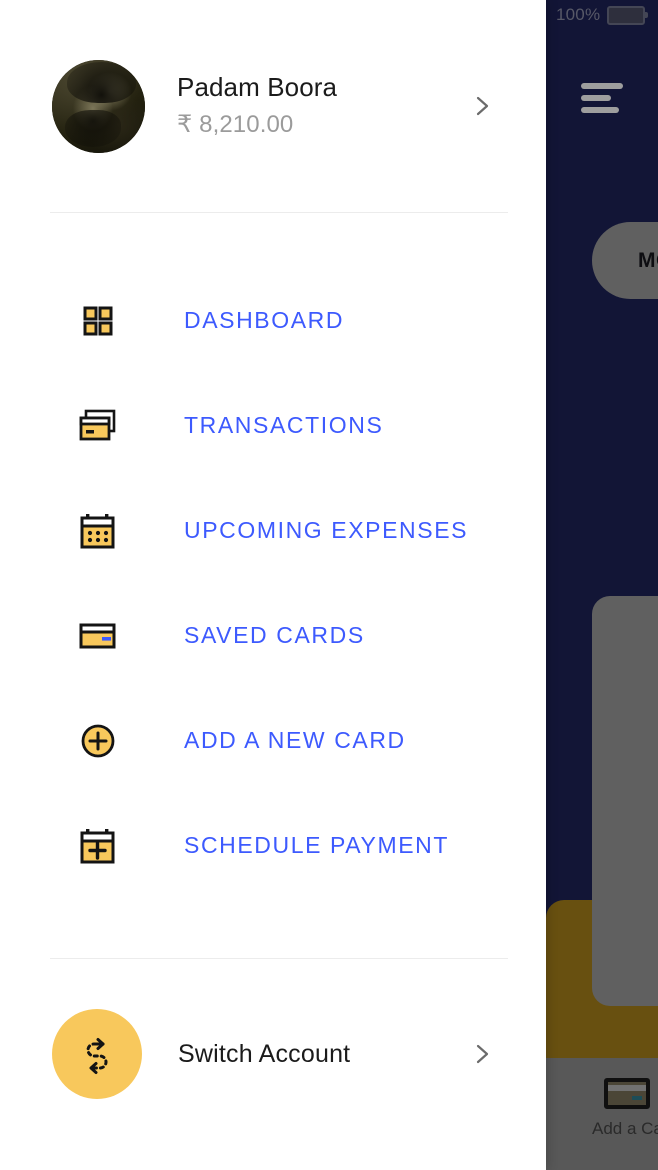 The width and height of the screenshot is (658, 1170). I want to click on tab-label: Add a Ca, so click(625, 1128).